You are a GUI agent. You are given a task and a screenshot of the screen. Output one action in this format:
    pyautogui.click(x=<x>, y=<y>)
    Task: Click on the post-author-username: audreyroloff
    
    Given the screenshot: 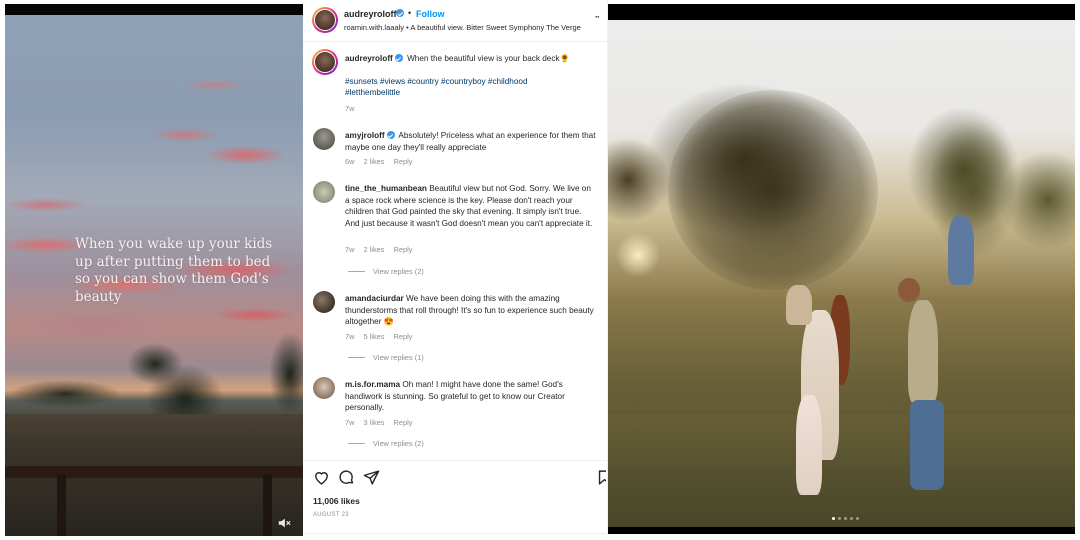 What is the action you would take?
    pyautogui.click(x=370, y=14)
    